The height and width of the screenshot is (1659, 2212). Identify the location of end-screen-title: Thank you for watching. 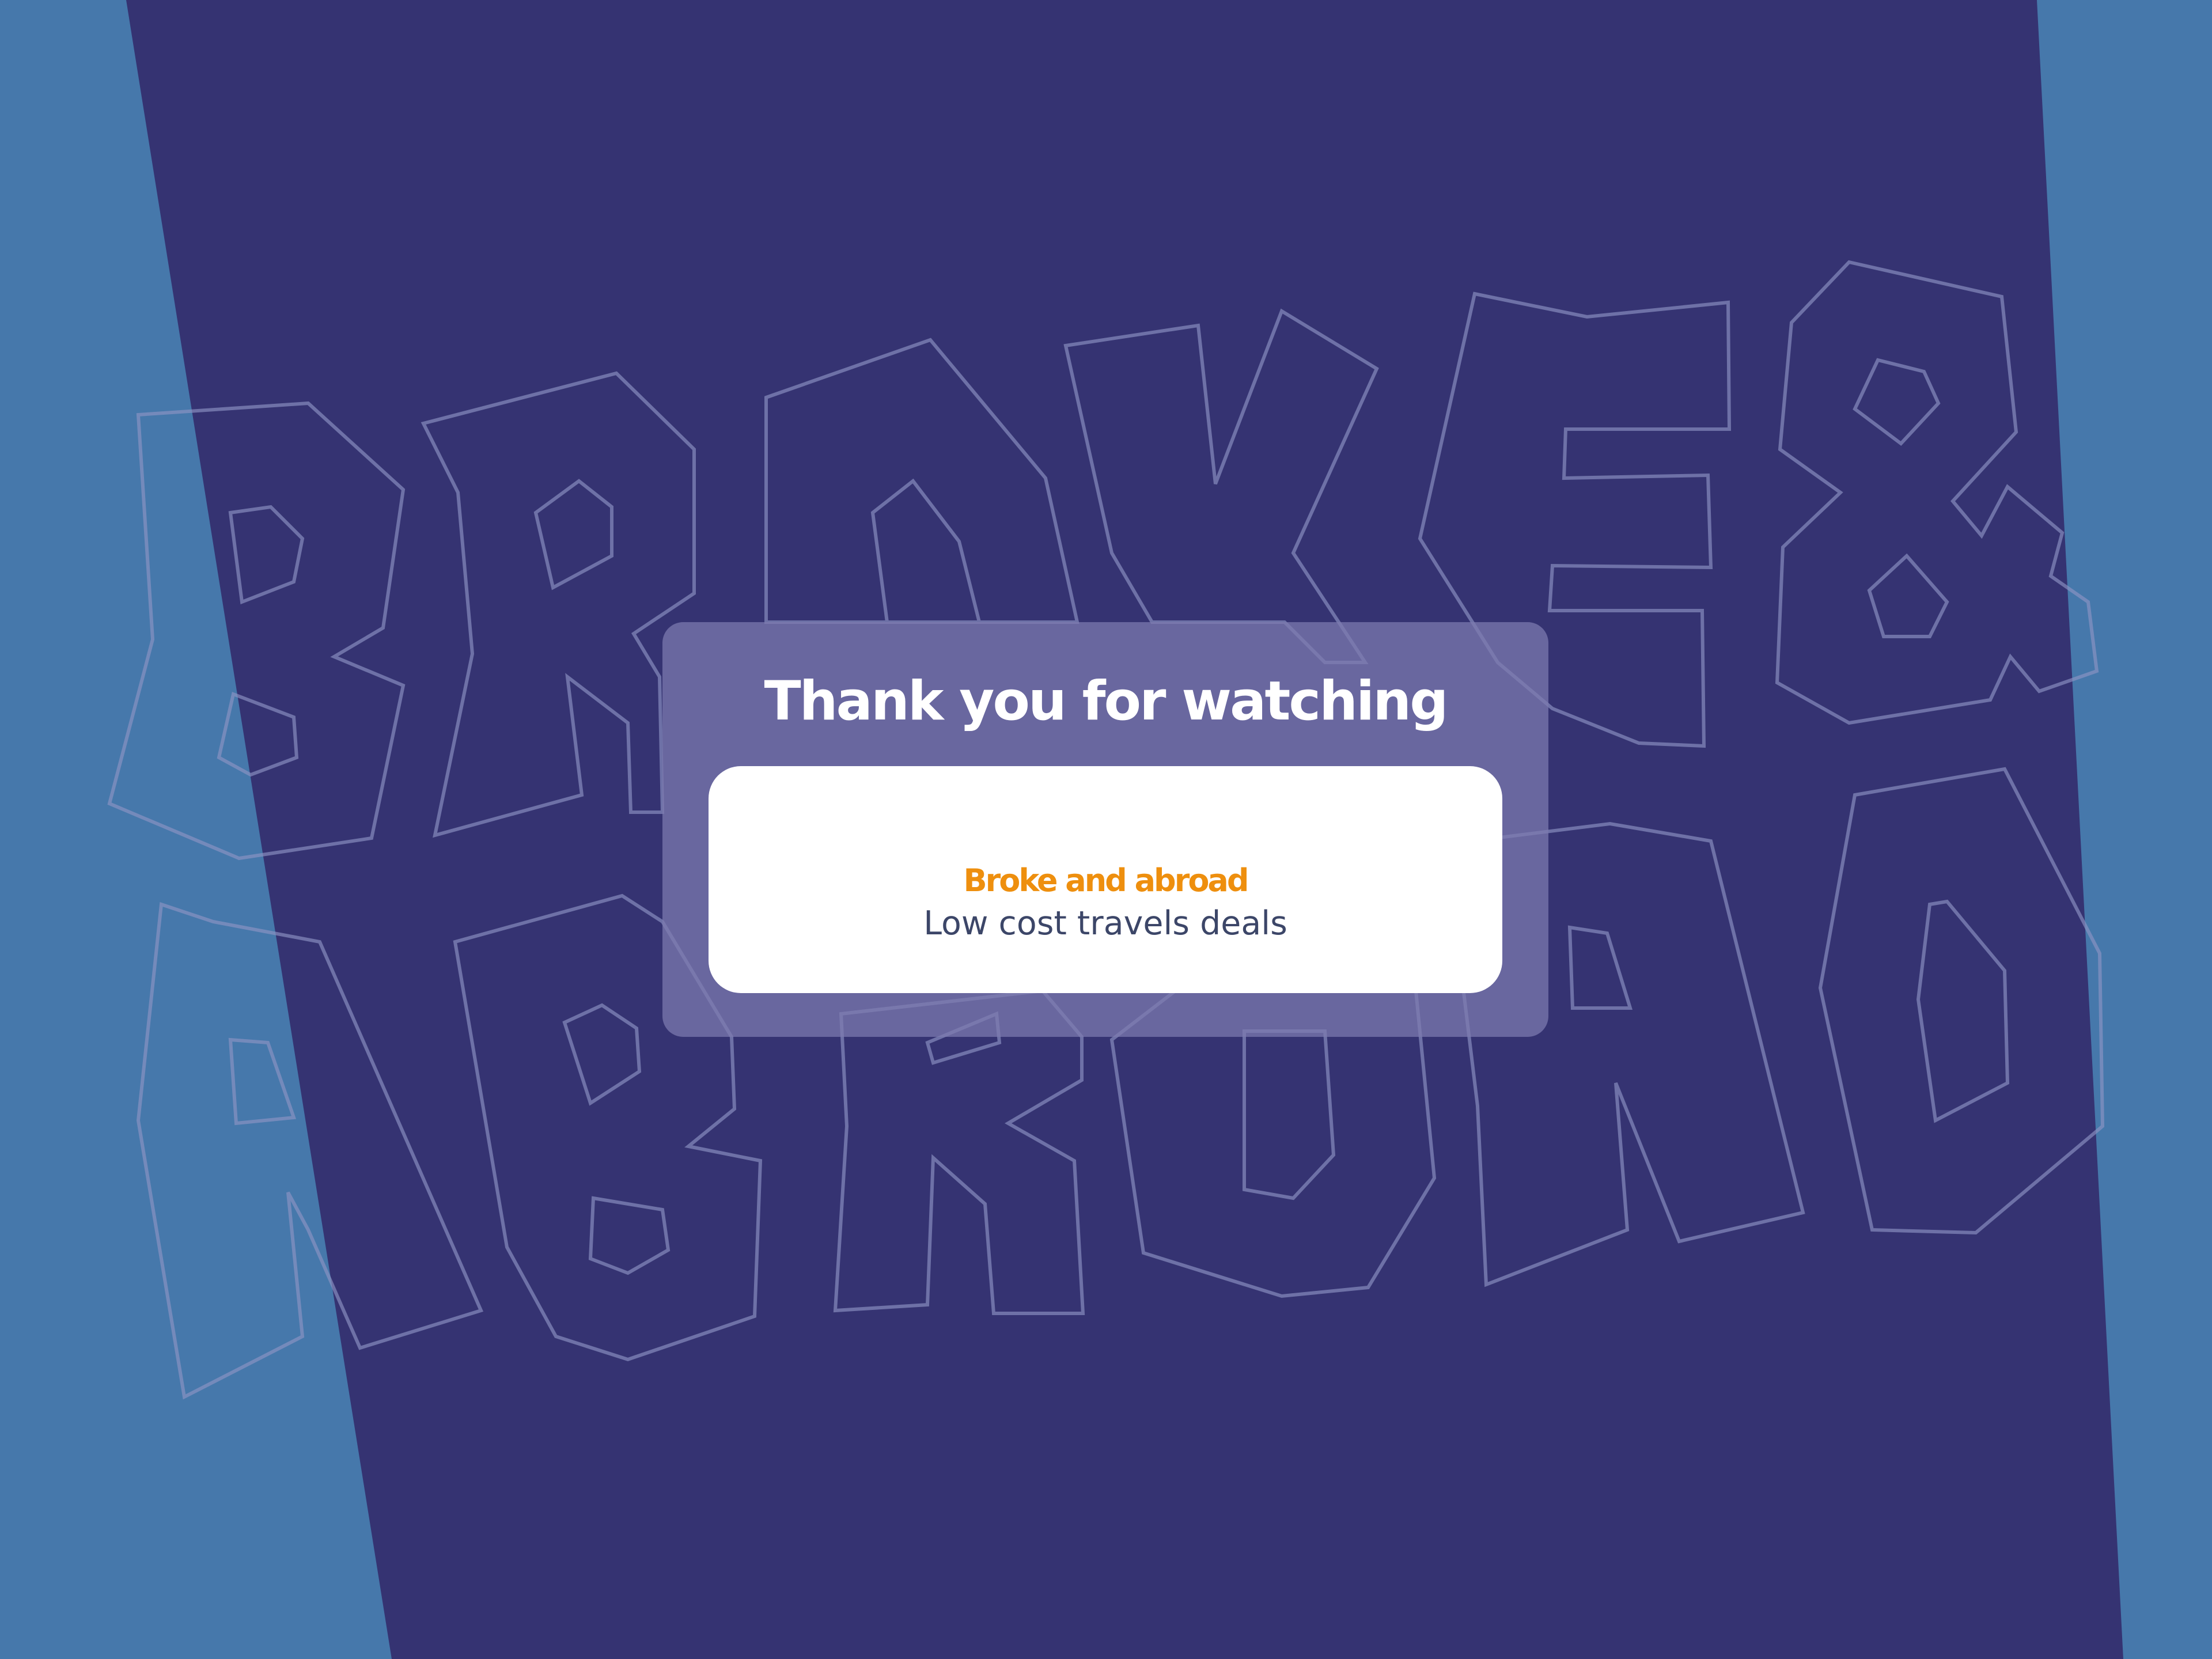
(1106, 701).